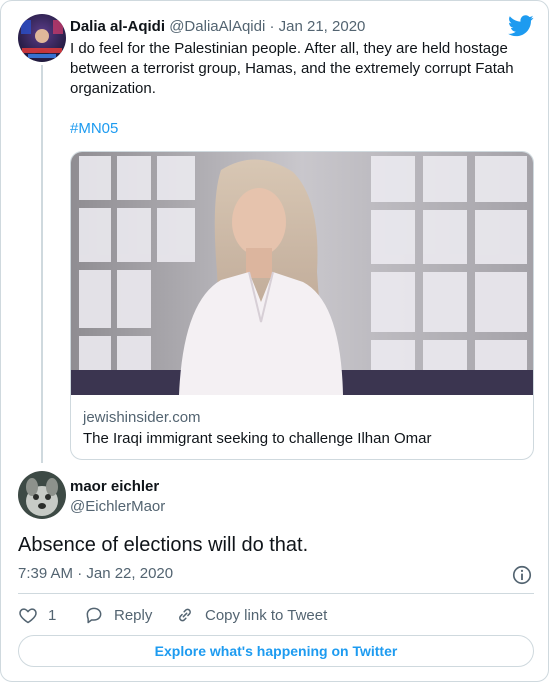 This screenshot has height=683, width=550. I want to click on copy-link-button: Copy link to Tweet, so click(251, 615).